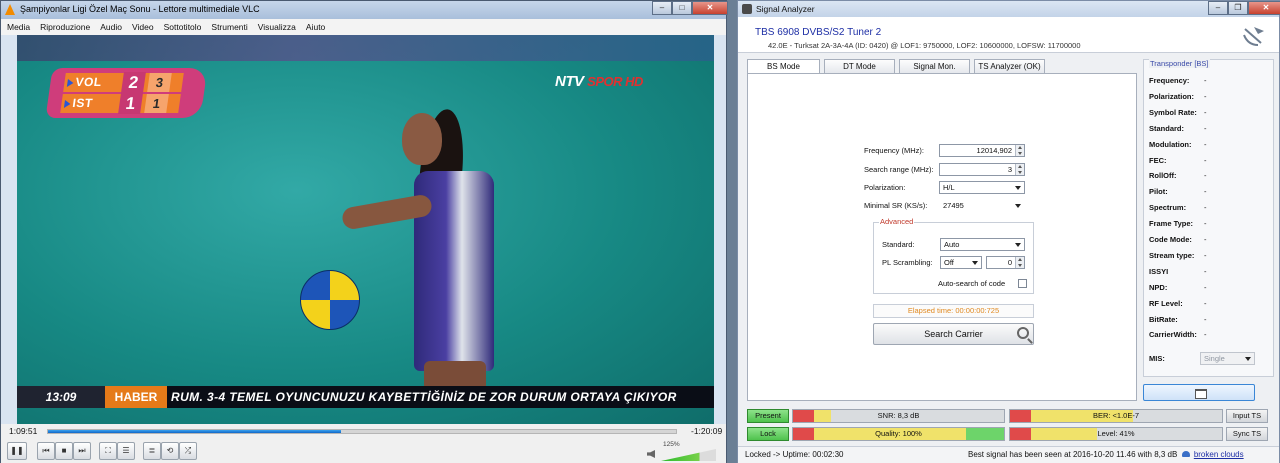 The height and width of the screenshot is (463, 1280). I want to click on ber-label: BER: <1.0E-7, so click(1116, 415).